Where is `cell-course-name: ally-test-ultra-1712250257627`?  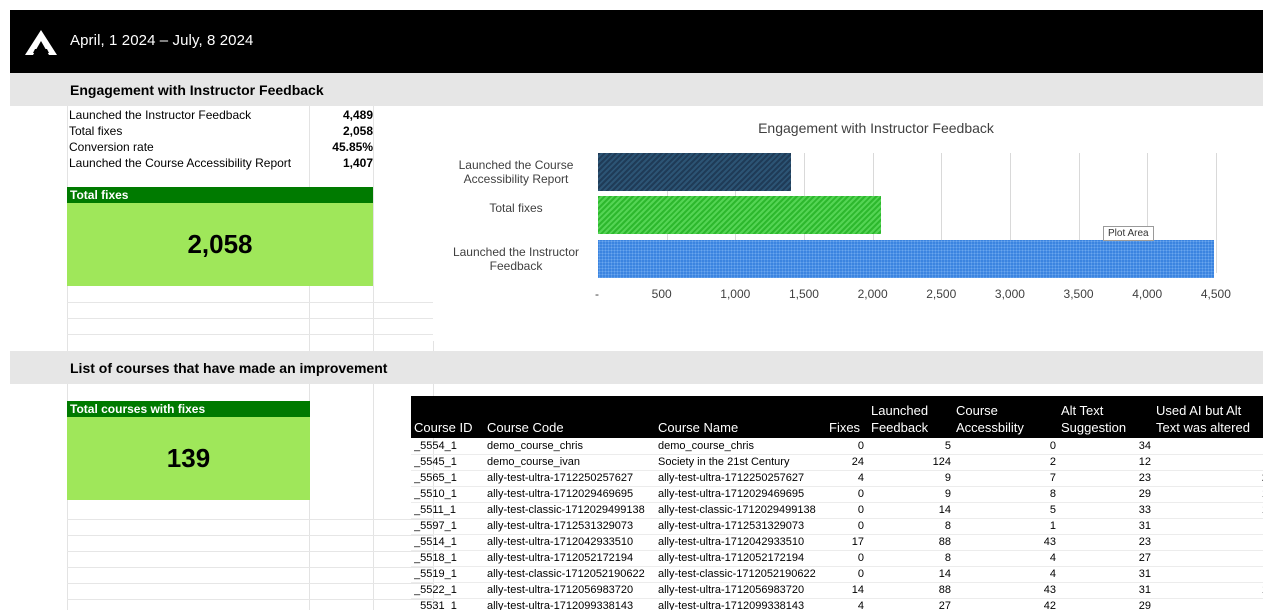
cell-course-name: ally-test-ultra-1712250257627 is located at coordinates (731, 478).